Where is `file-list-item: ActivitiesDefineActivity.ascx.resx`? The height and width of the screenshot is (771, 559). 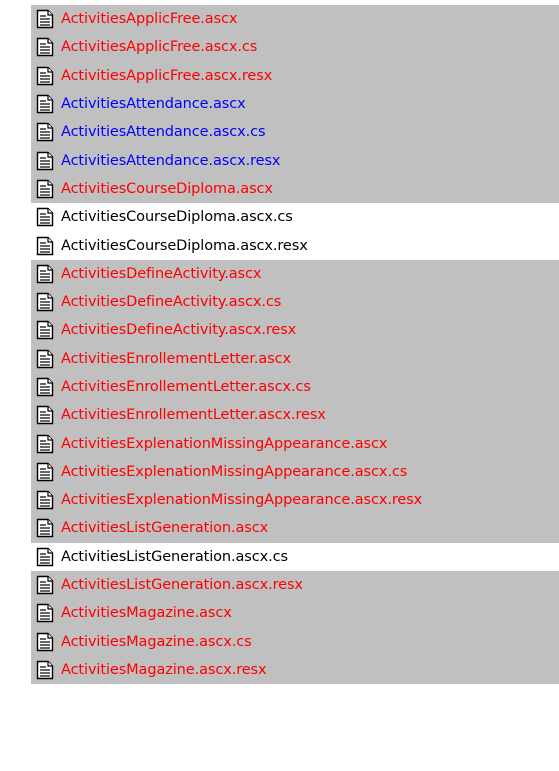 file-list-item: ActivitiesDefineActivity.ascx.resx is located at coordinates (279, 330).